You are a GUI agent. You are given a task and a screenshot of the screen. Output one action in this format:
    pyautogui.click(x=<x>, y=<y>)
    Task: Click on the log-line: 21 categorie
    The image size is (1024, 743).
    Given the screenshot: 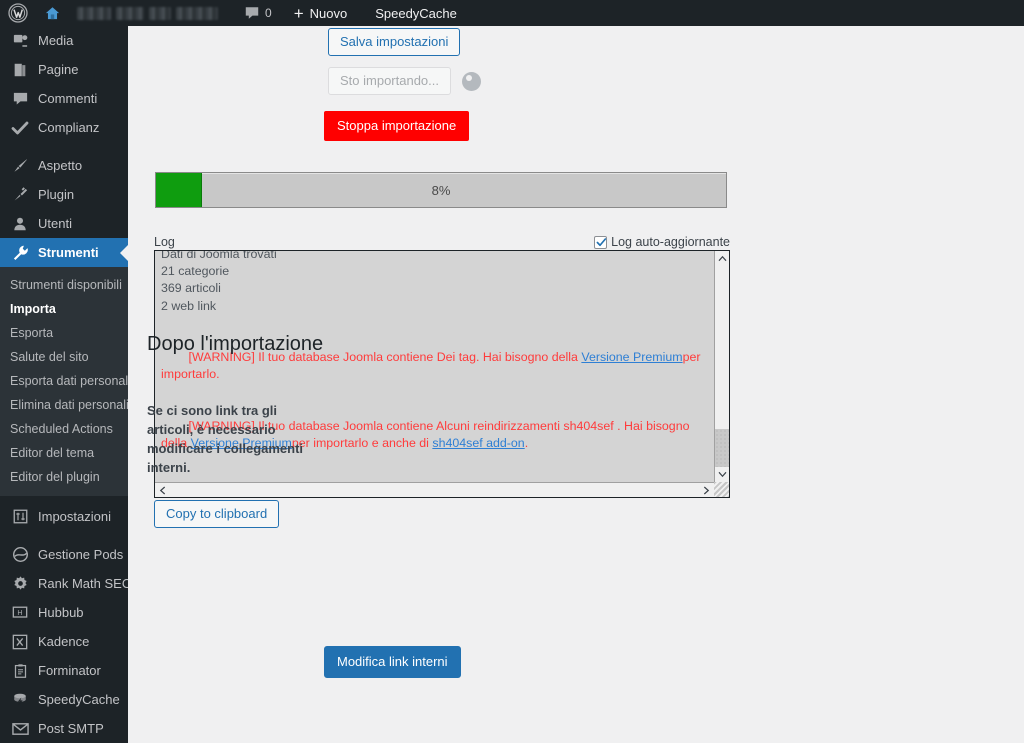 What is the action you would take?
    pyautogui.click(x=195, y=271)
    